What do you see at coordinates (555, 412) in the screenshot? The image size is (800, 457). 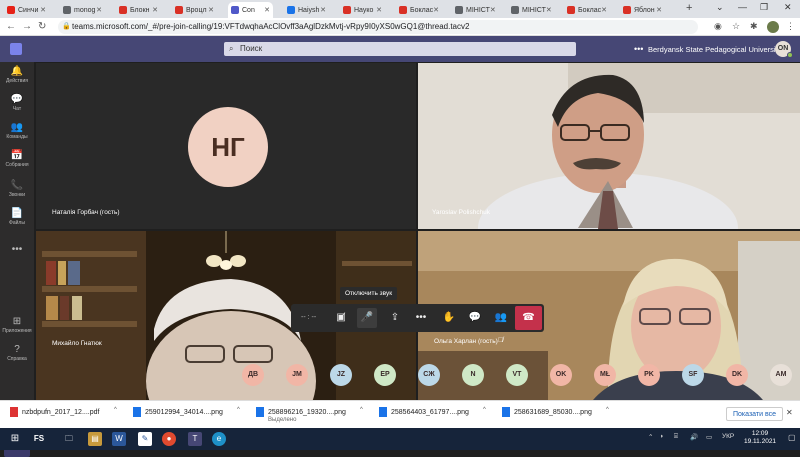 I see `download-item: 258631689_85030....png ^` at bounding box center [555, 412].